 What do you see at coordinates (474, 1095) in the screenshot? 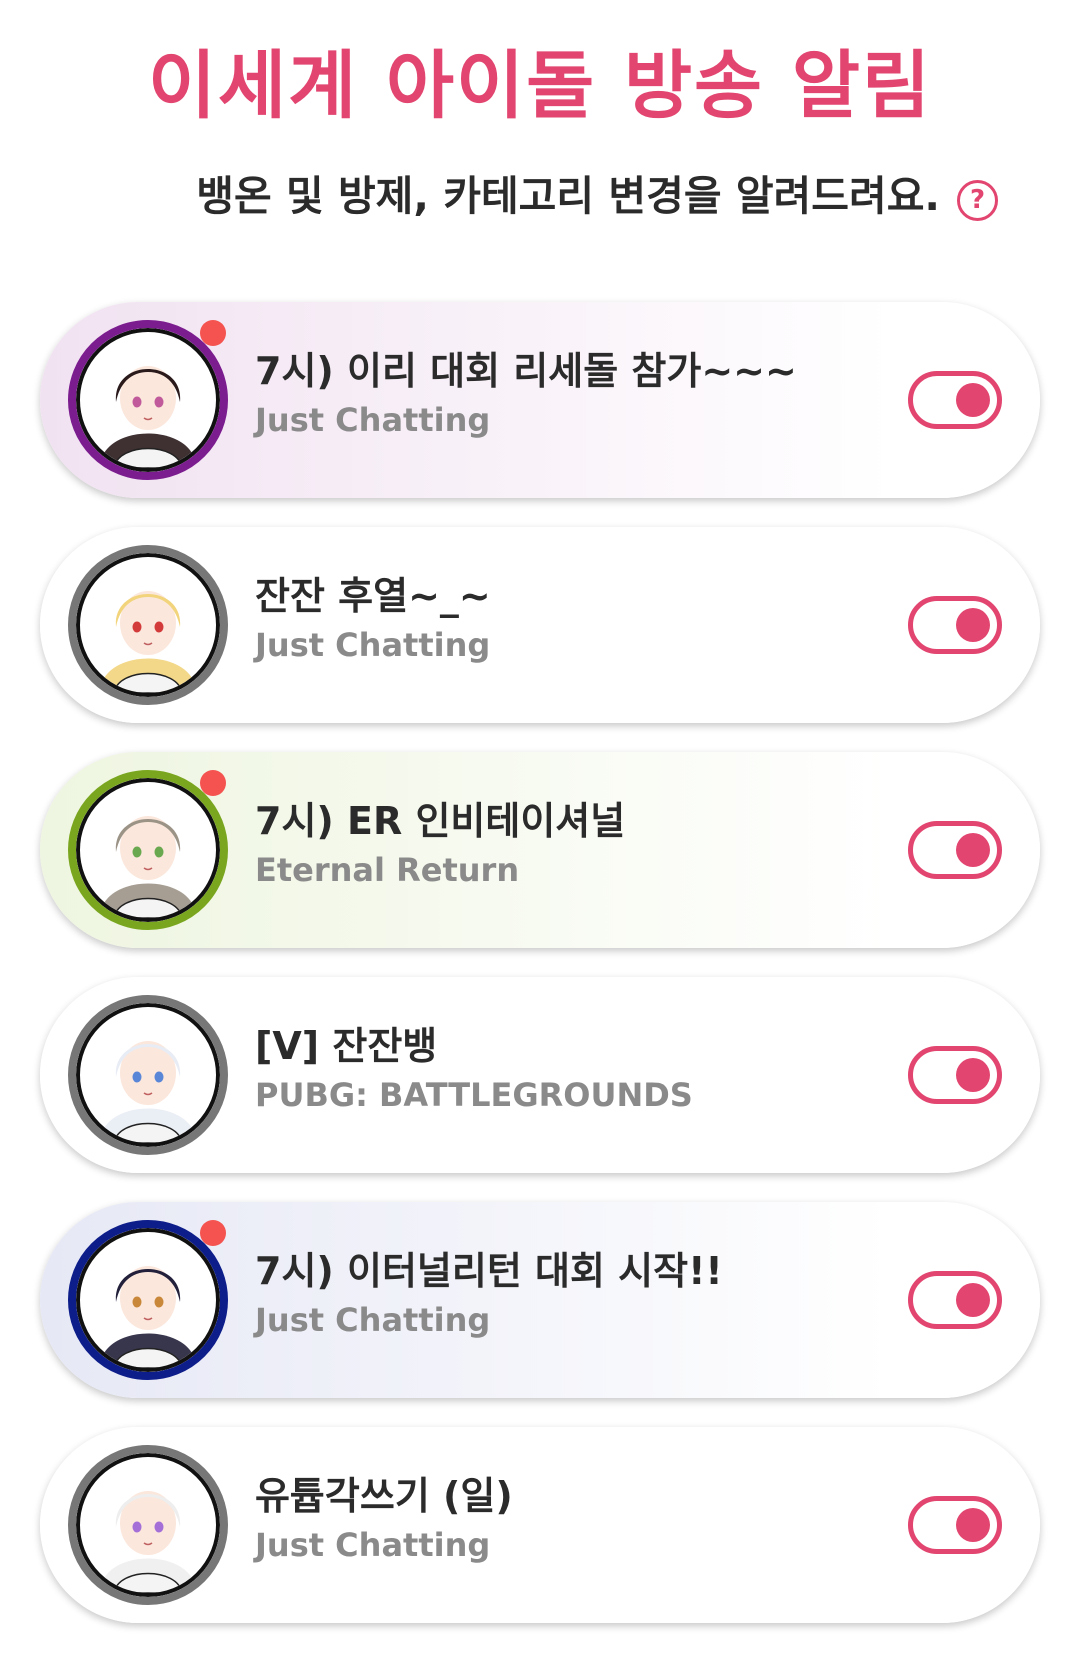
I see `stream-category: PUBG: BATTLEGROUNDS` at bounding box center [474, 1095].